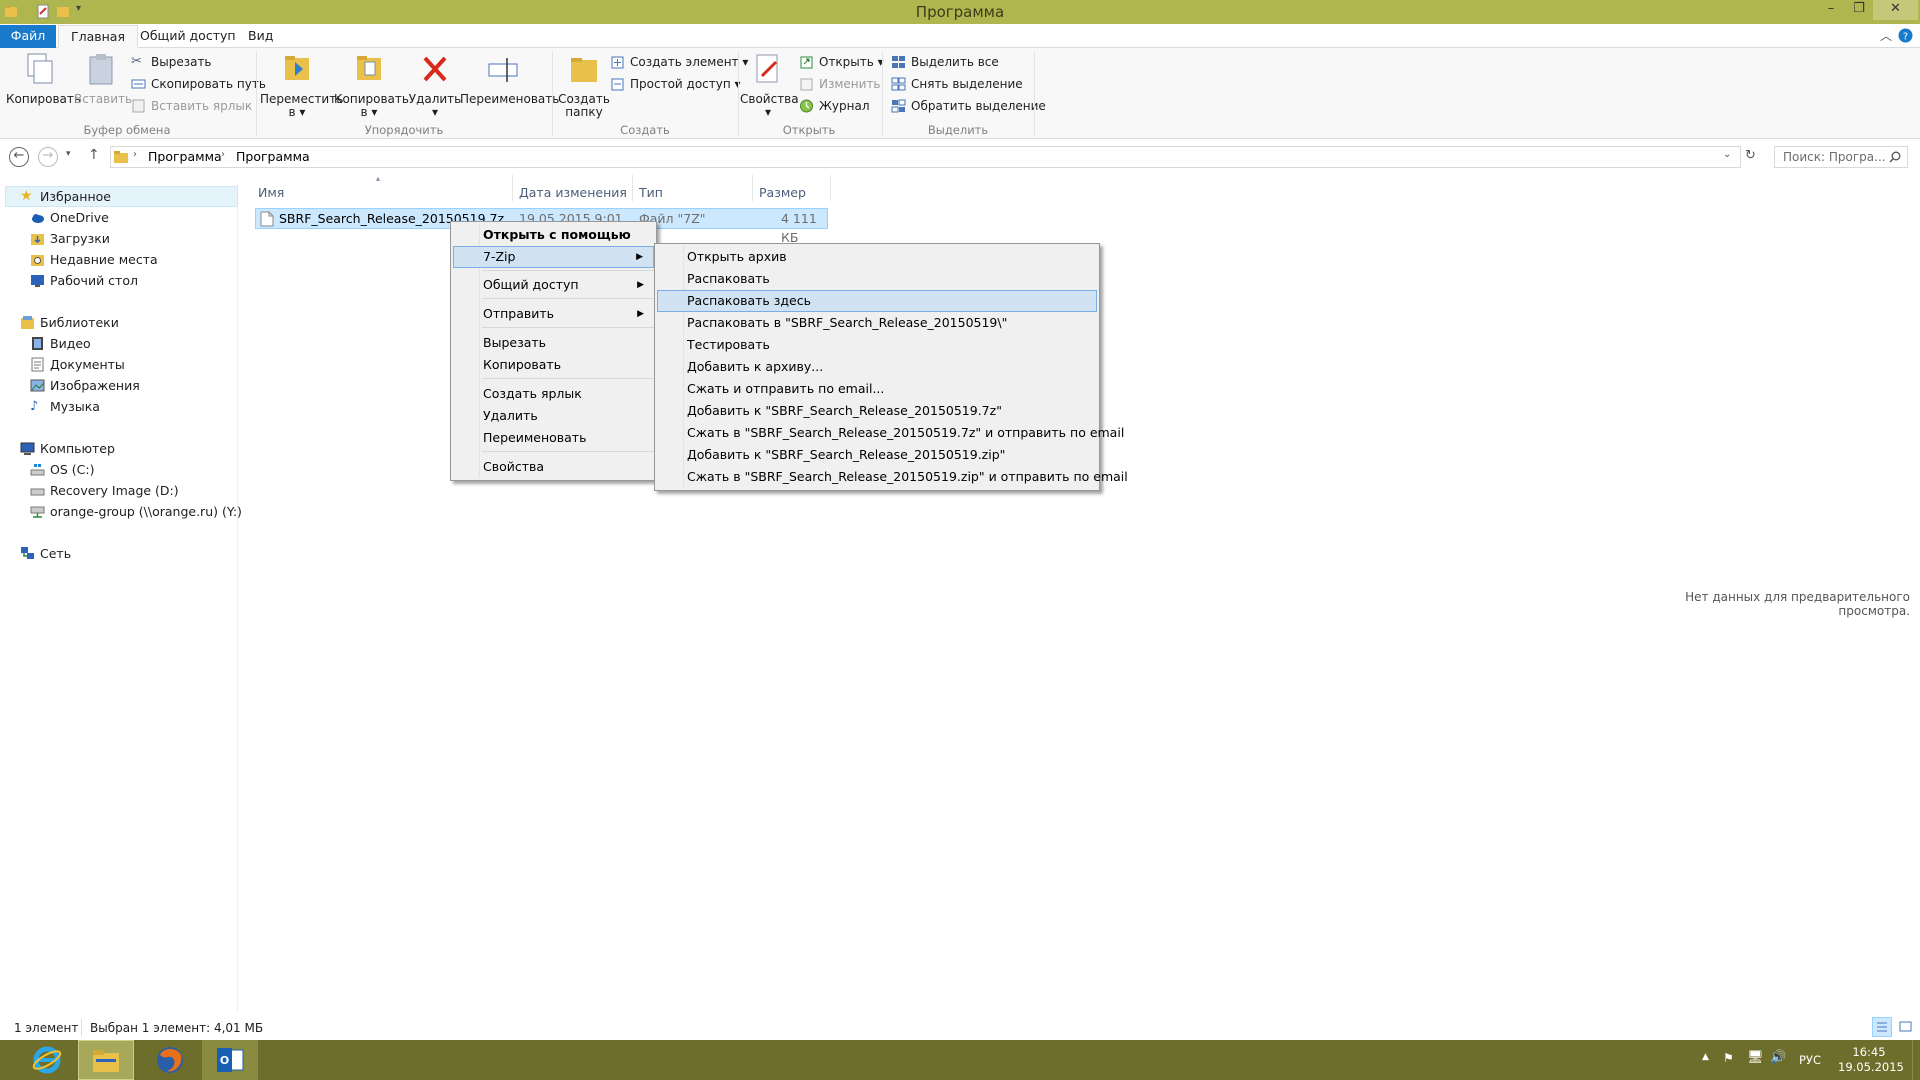 The width and height of the screenshot is (1920, 1080). I want to click on select-none-button: Снять выделение, so click(957, 84).